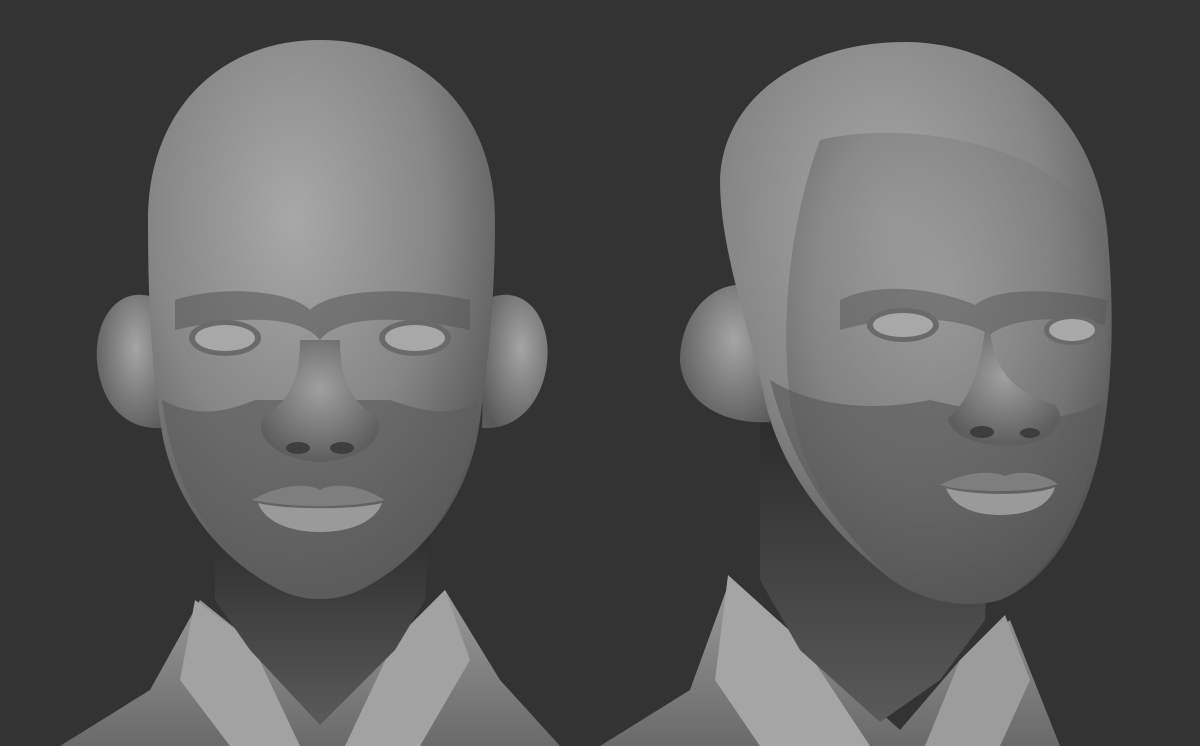  What do you see at coordinates (298, 448) in the screenshot?
I see `front-nostril-left` at bounding box center [298, 448].